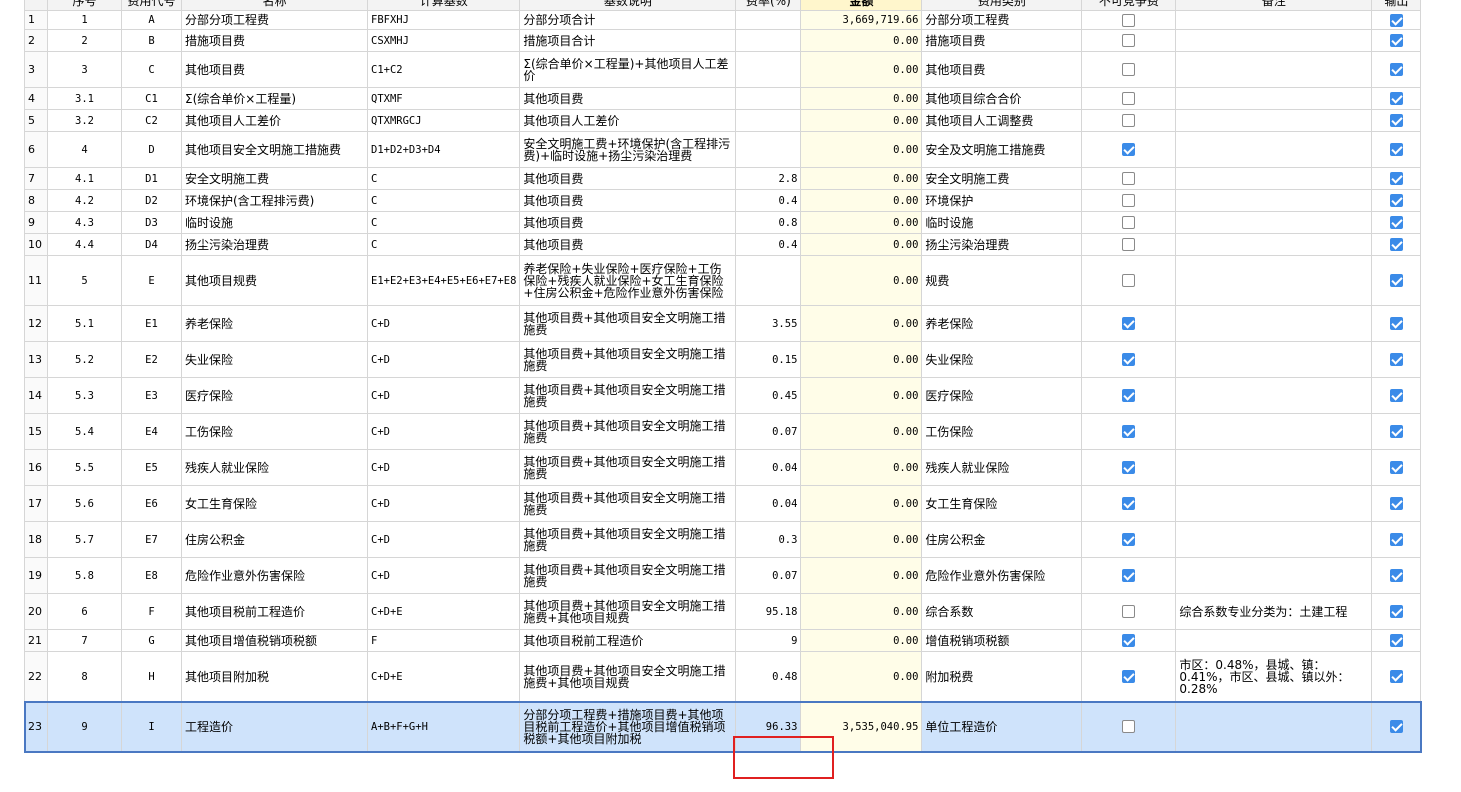 The width and height of the screenshot is (1461, 792). I want to click on row-category: 环境保护, so click(1002, 200).